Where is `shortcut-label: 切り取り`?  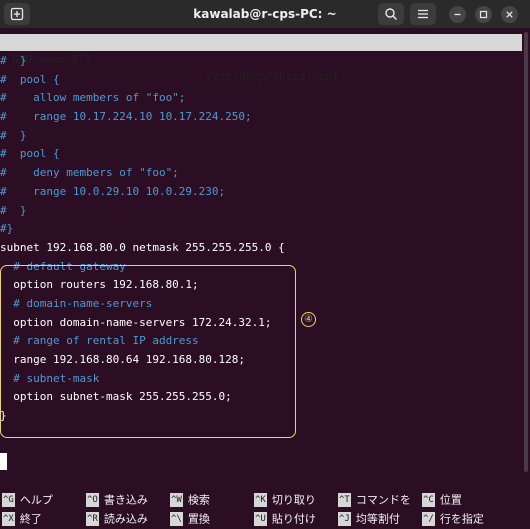 shortcut-label: 切り取り is located at coordinates (293, 500).